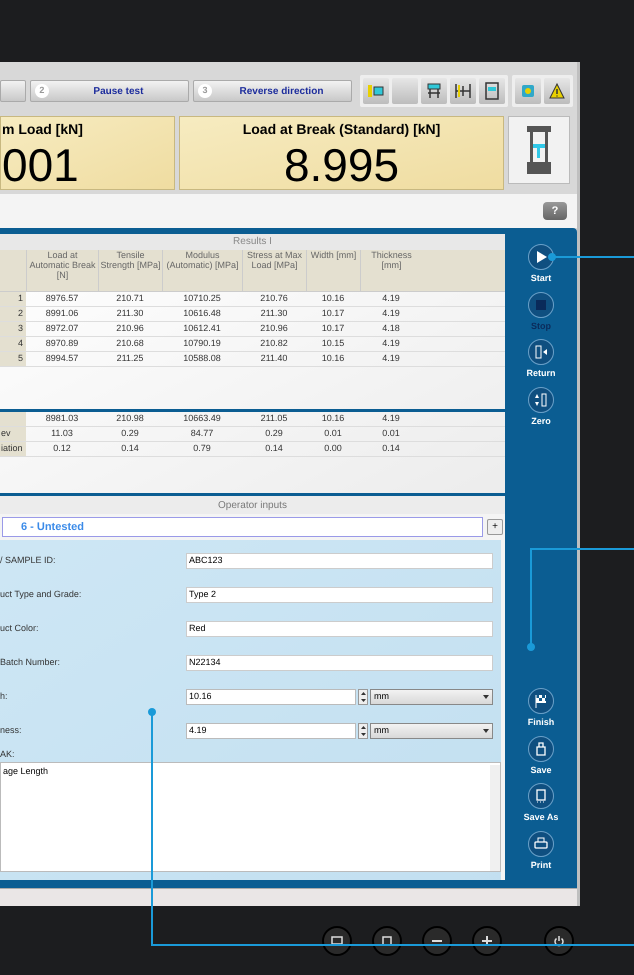 This screenshot has height=975, width=634. Describe the element at coordinates (42, 129) in the screenshot. I see `readout-label: m Load [kN]` at that location.